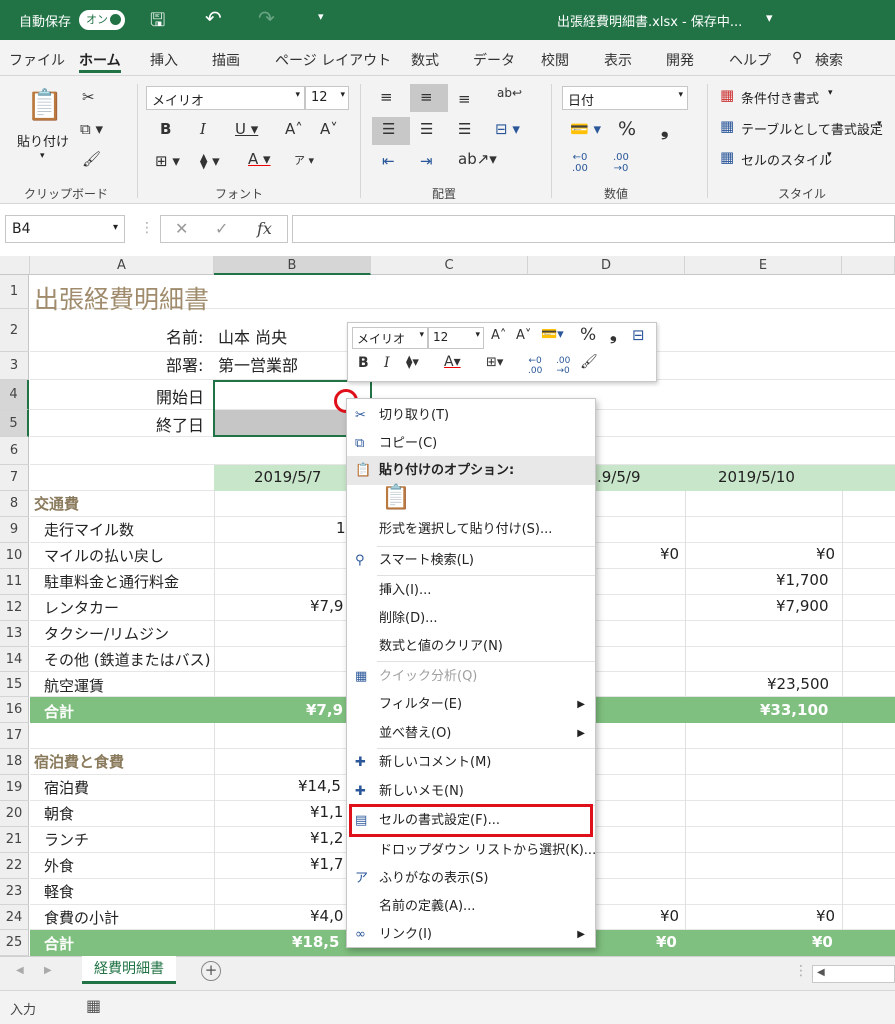  What do you see at coordinates (210, 161) in the screenshot?
I see `fill-color-icon: ⧫ ▾` at bounding box center [210, 161].